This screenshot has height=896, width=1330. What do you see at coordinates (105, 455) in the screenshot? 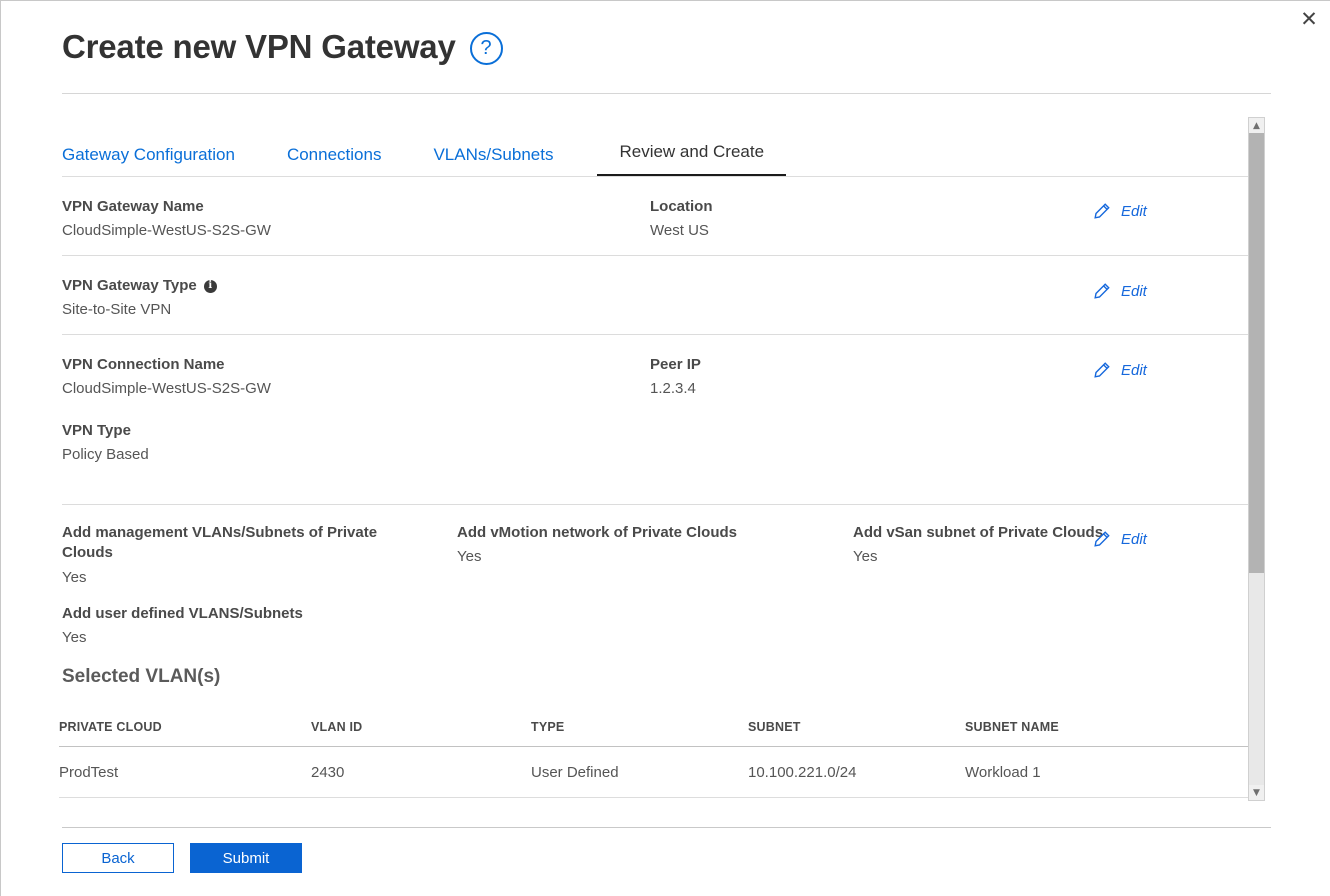
I see `field-value: Policy Based` at bounding box center [105, 455].